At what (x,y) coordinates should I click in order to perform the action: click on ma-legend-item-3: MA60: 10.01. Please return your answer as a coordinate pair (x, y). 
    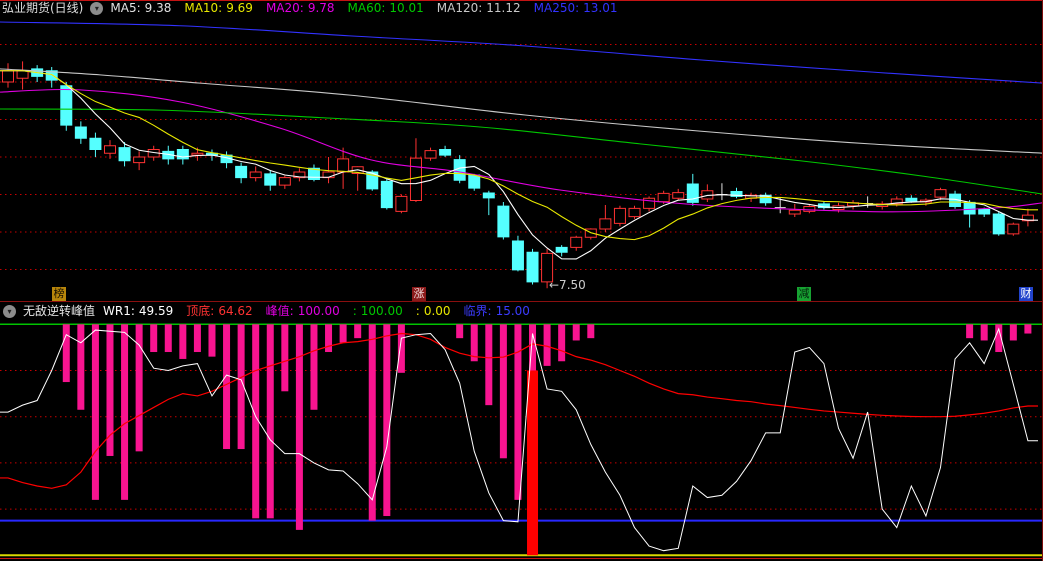
    Looking at the image, I should click on (385, 8).